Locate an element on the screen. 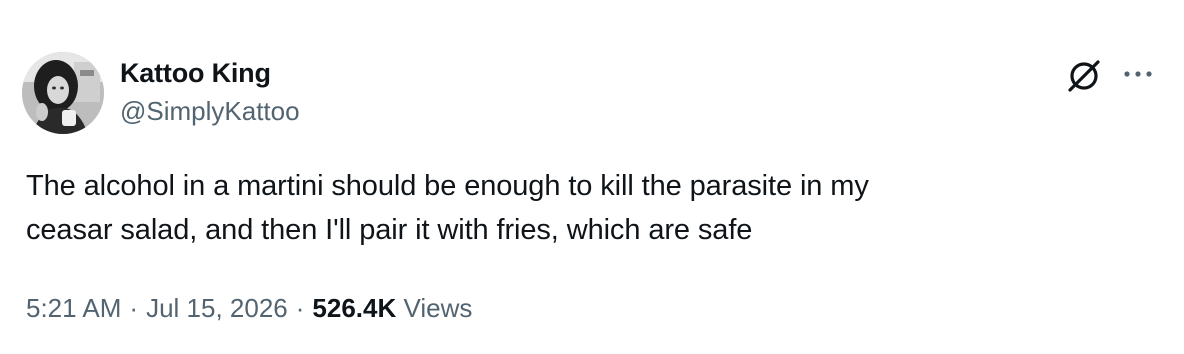  avatar is located at coordinates (63, 93).